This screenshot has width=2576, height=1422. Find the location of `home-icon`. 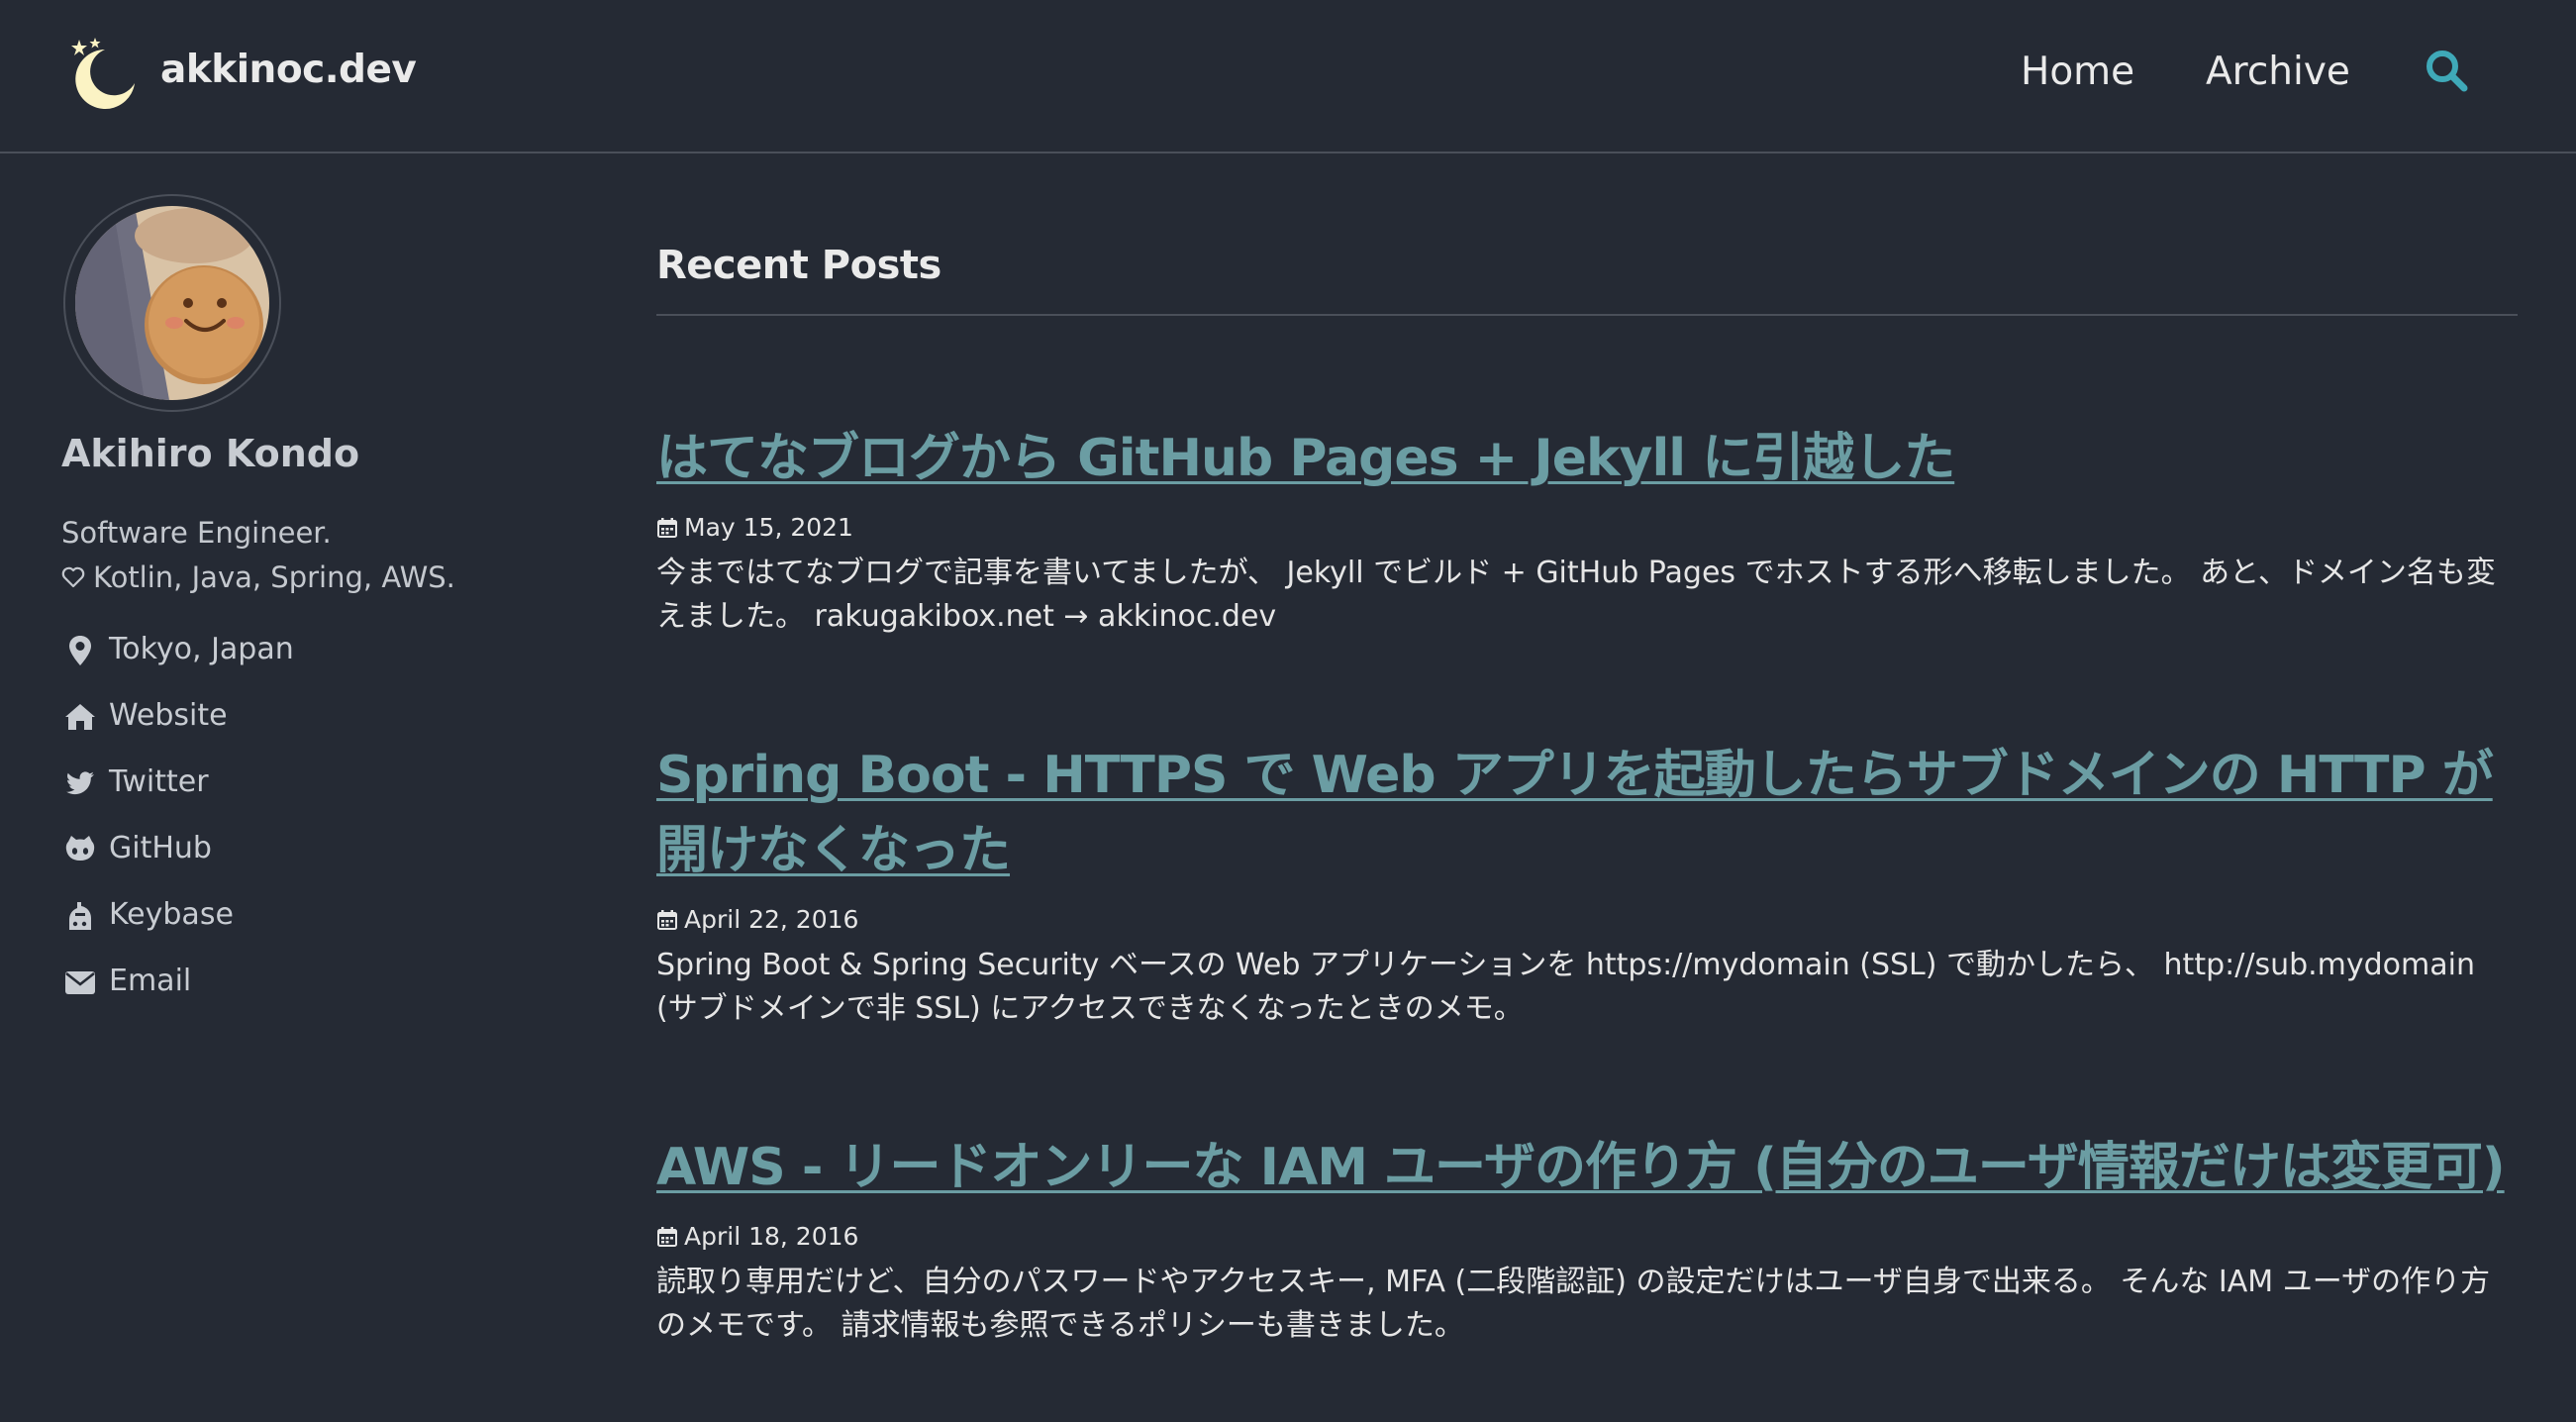

home-icon is located at coordinates (80, 717).